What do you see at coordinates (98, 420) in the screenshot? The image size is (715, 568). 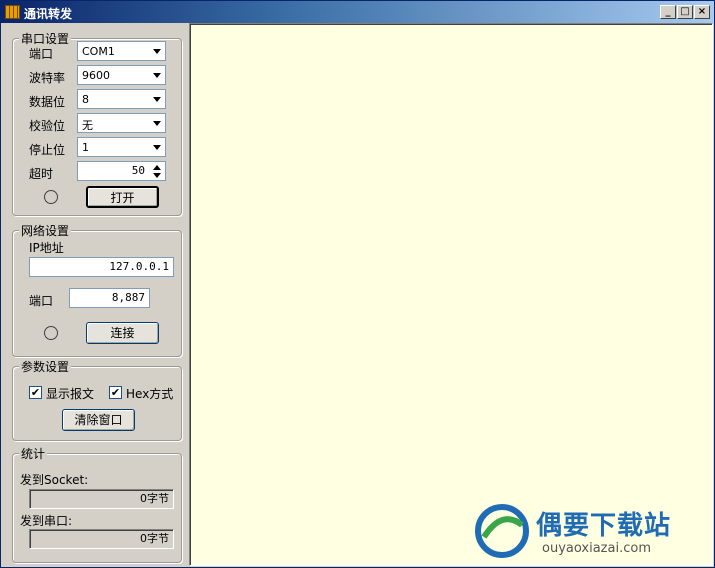 I see `clear-window-button: 清除窗口` at bounding box center [98, 420].